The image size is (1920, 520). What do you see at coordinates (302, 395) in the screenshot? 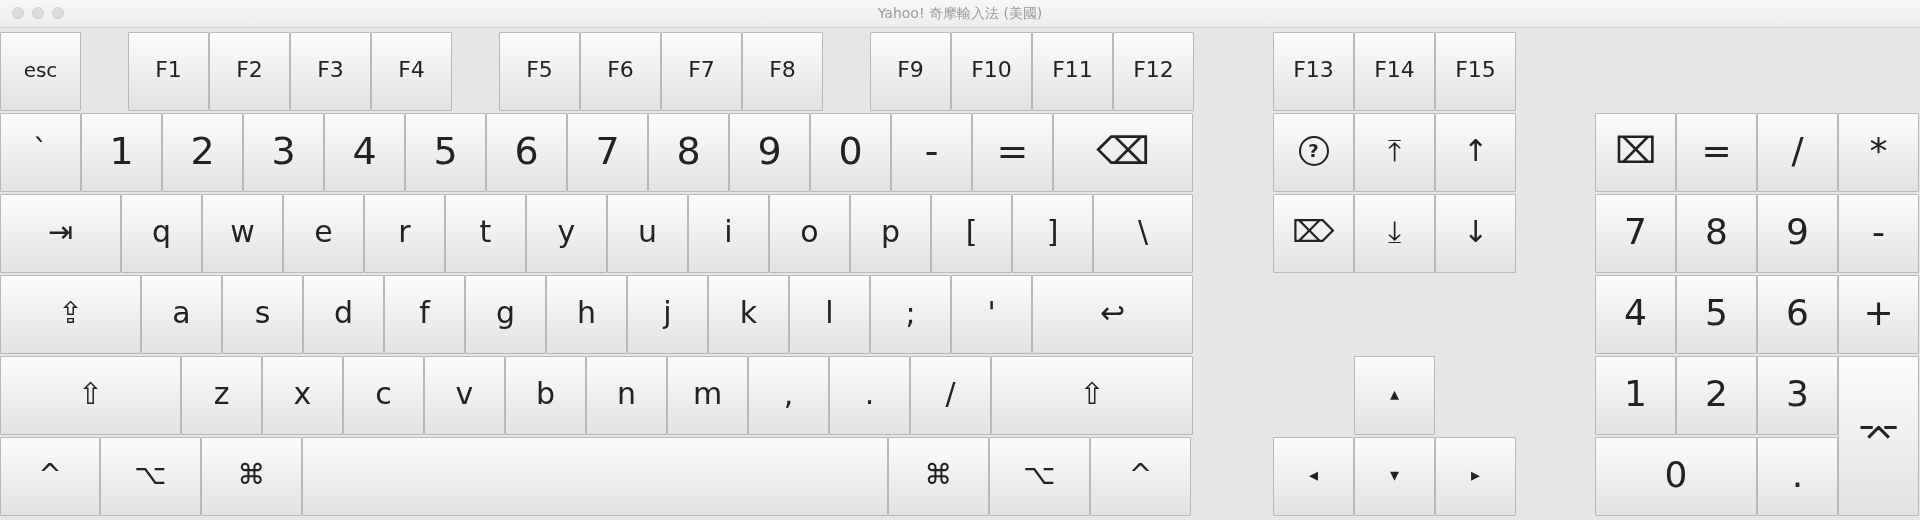
I see `keyboard-key: x` at bounding box center [302, 395].